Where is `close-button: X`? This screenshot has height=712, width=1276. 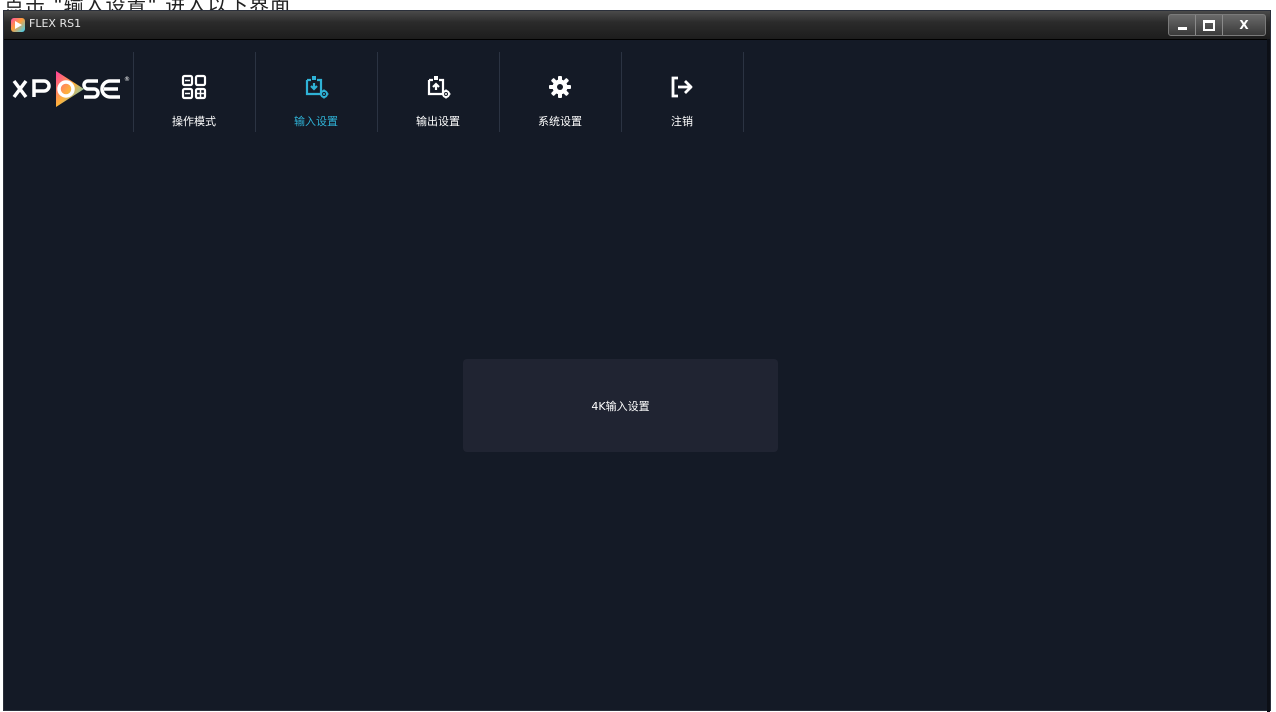 close-button: X is located at coordinates (1244, 25).